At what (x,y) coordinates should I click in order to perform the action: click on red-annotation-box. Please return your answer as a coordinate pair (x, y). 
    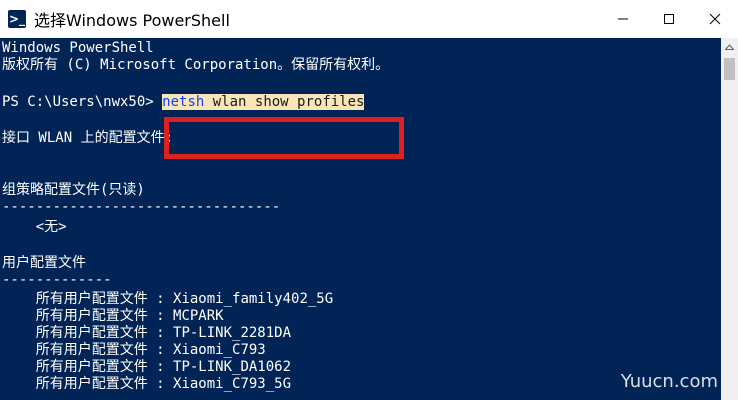
    Looking at the image, I should click on (284, 138).